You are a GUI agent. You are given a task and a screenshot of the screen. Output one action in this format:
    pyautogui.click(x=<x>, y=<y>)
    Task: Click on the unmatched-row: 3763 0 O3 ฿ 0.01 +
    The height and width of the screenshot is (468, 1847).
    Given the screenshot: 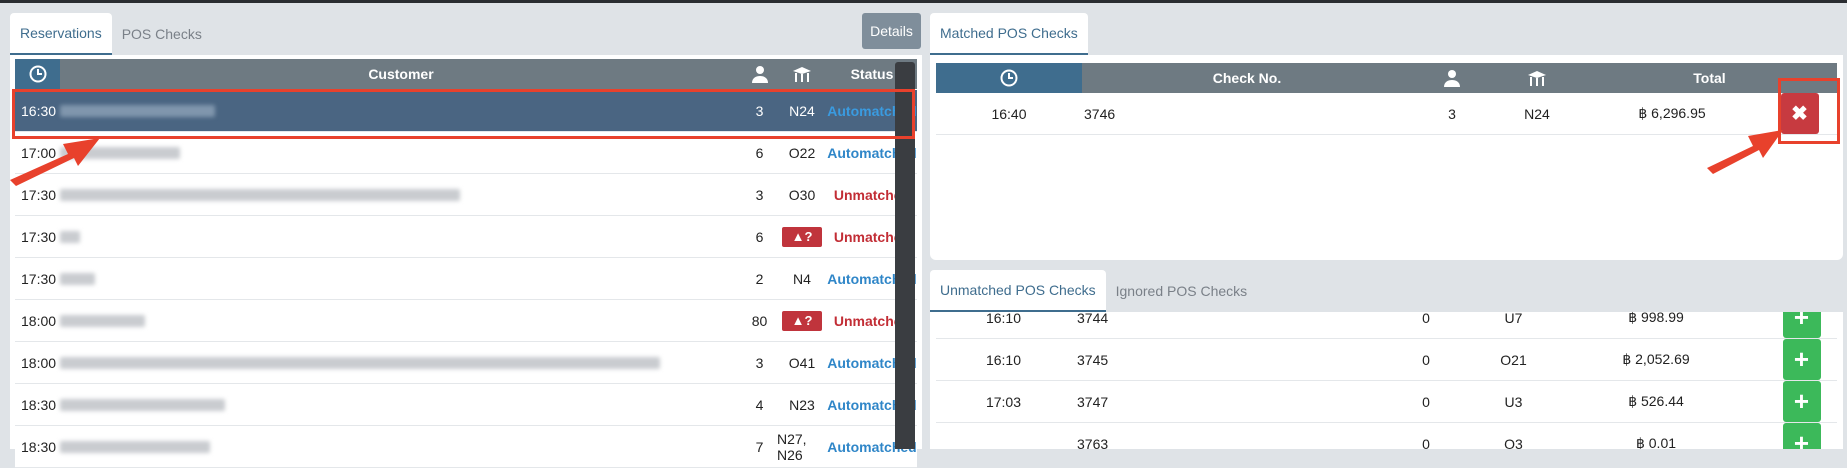 What is the action you would take?
    pyautogui.click(x=1386, y=436)
    